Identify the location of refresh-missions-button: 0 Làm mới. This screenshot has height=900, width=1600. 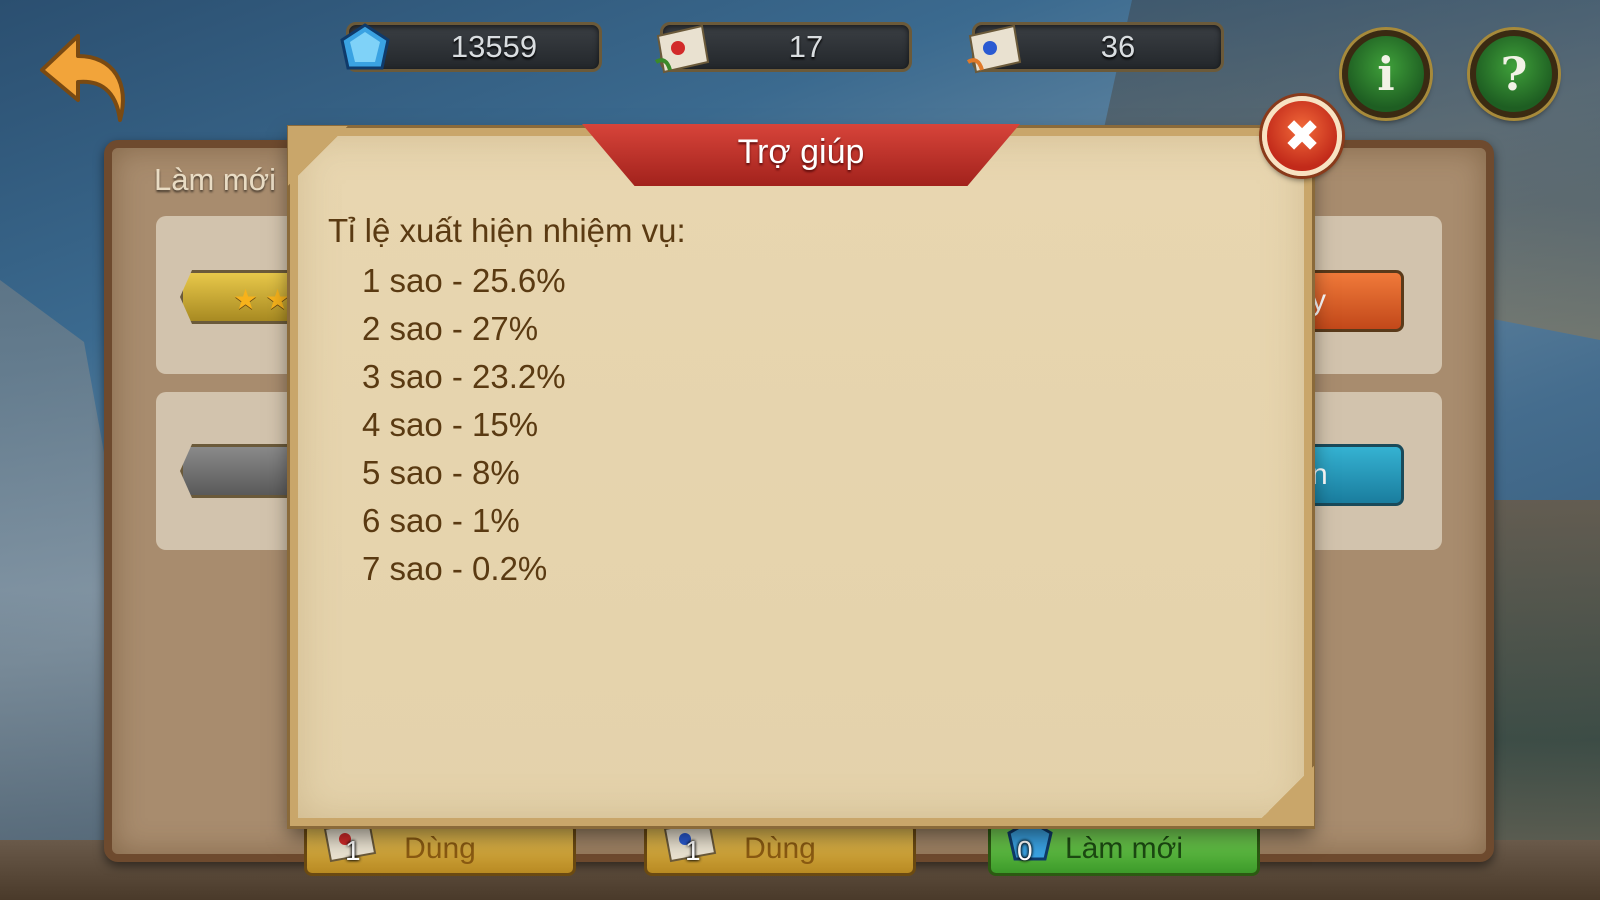
(1124, 847).